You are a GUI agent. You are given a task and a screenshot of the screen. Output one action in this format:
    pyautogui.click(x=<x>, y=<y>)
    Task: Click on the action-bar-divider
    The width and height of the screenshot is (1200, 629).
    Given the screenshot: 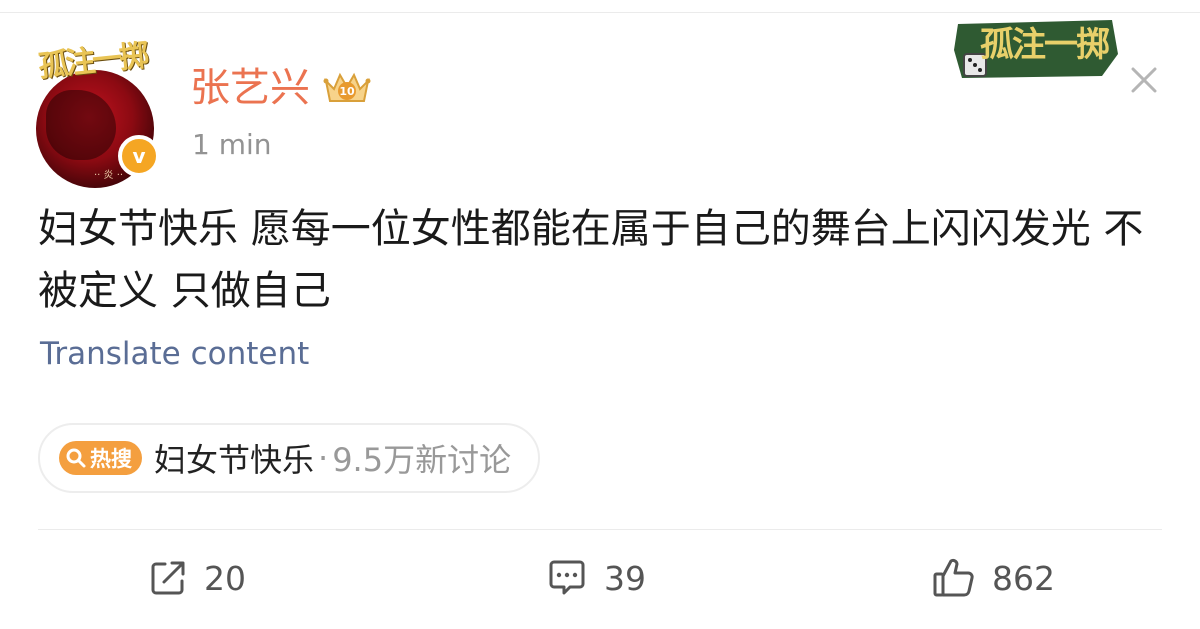 What is the action you would take?
    pyautogui.click(x=600, y=529)
    